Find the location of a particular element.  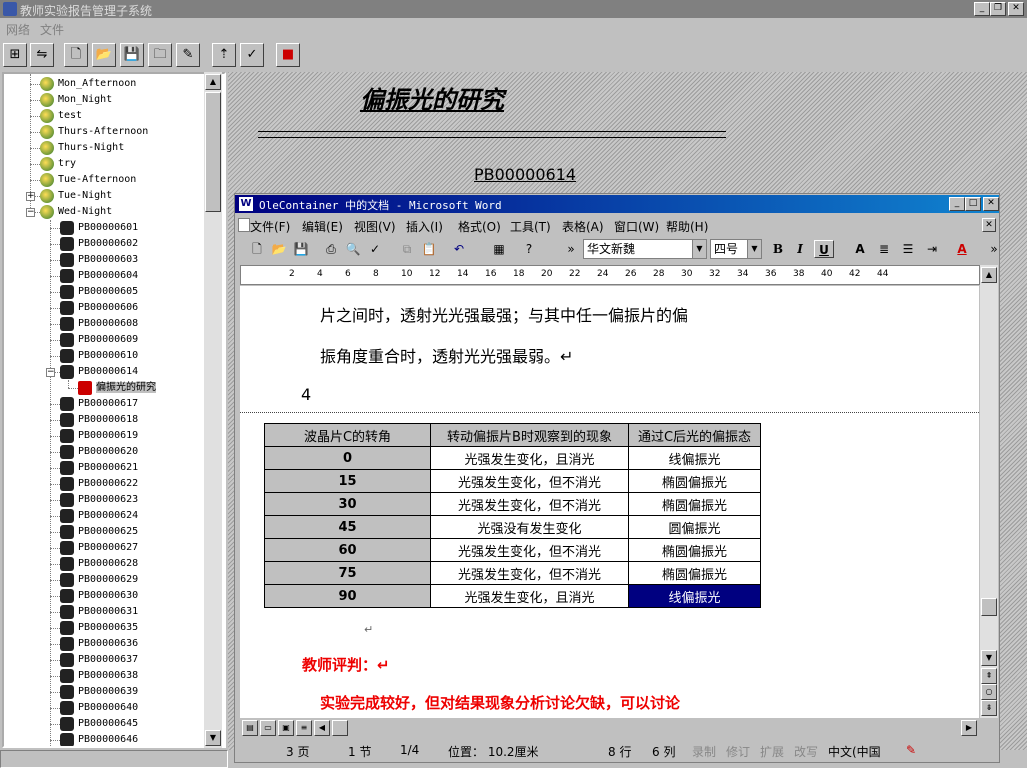

word-menu-window: 窗口(W) is located at coordinates (636, 226).